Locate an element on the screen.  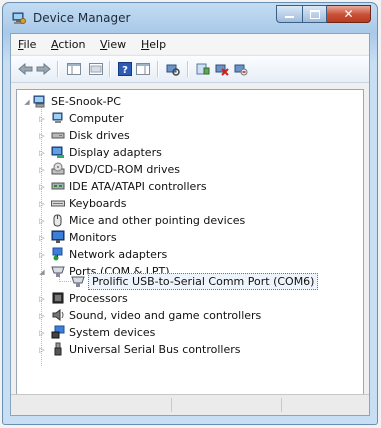
properties-icon is located at coordinates (96, 69).